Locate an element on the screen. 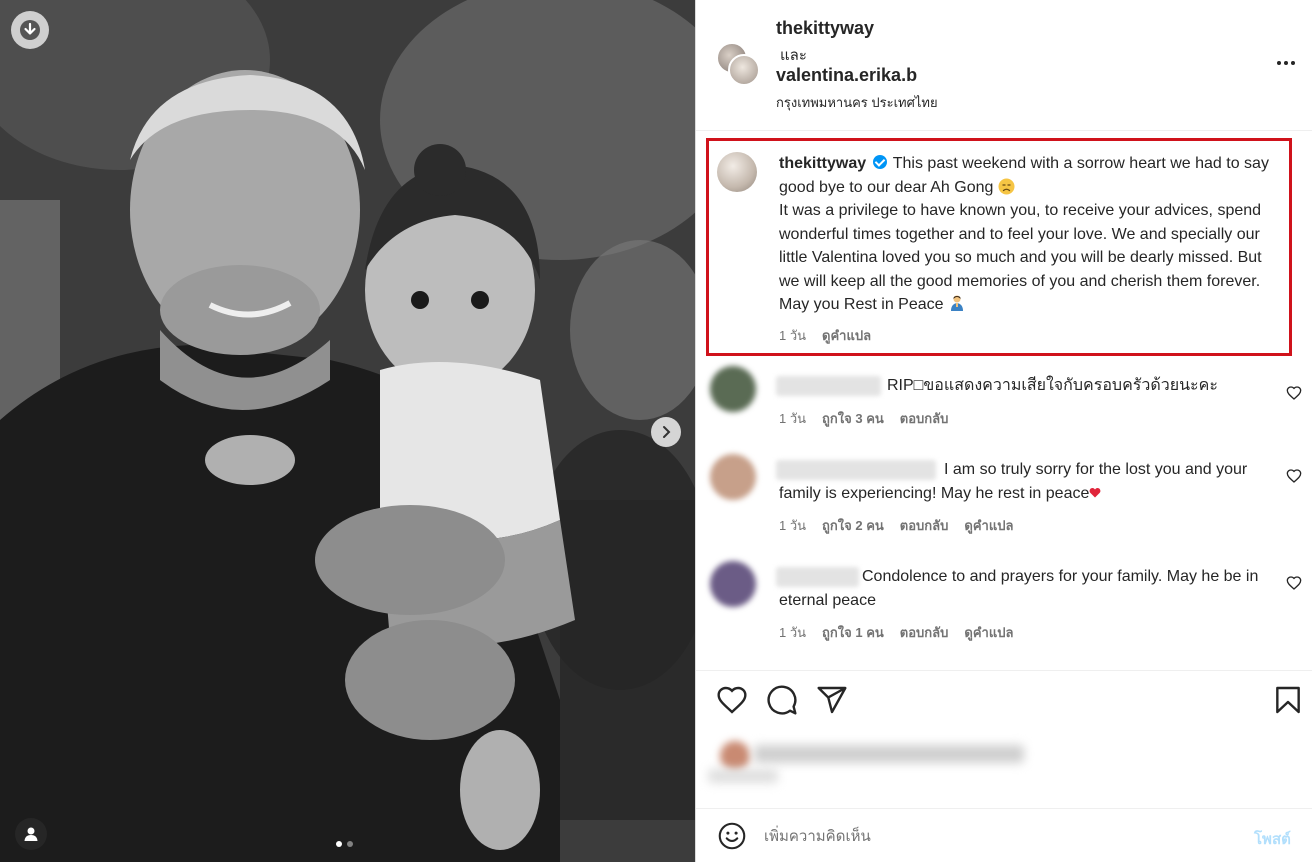 The image size is (1312, 862). caption-meta: 1 วัน ดูคำแปล is located at coordinates (825, 335).